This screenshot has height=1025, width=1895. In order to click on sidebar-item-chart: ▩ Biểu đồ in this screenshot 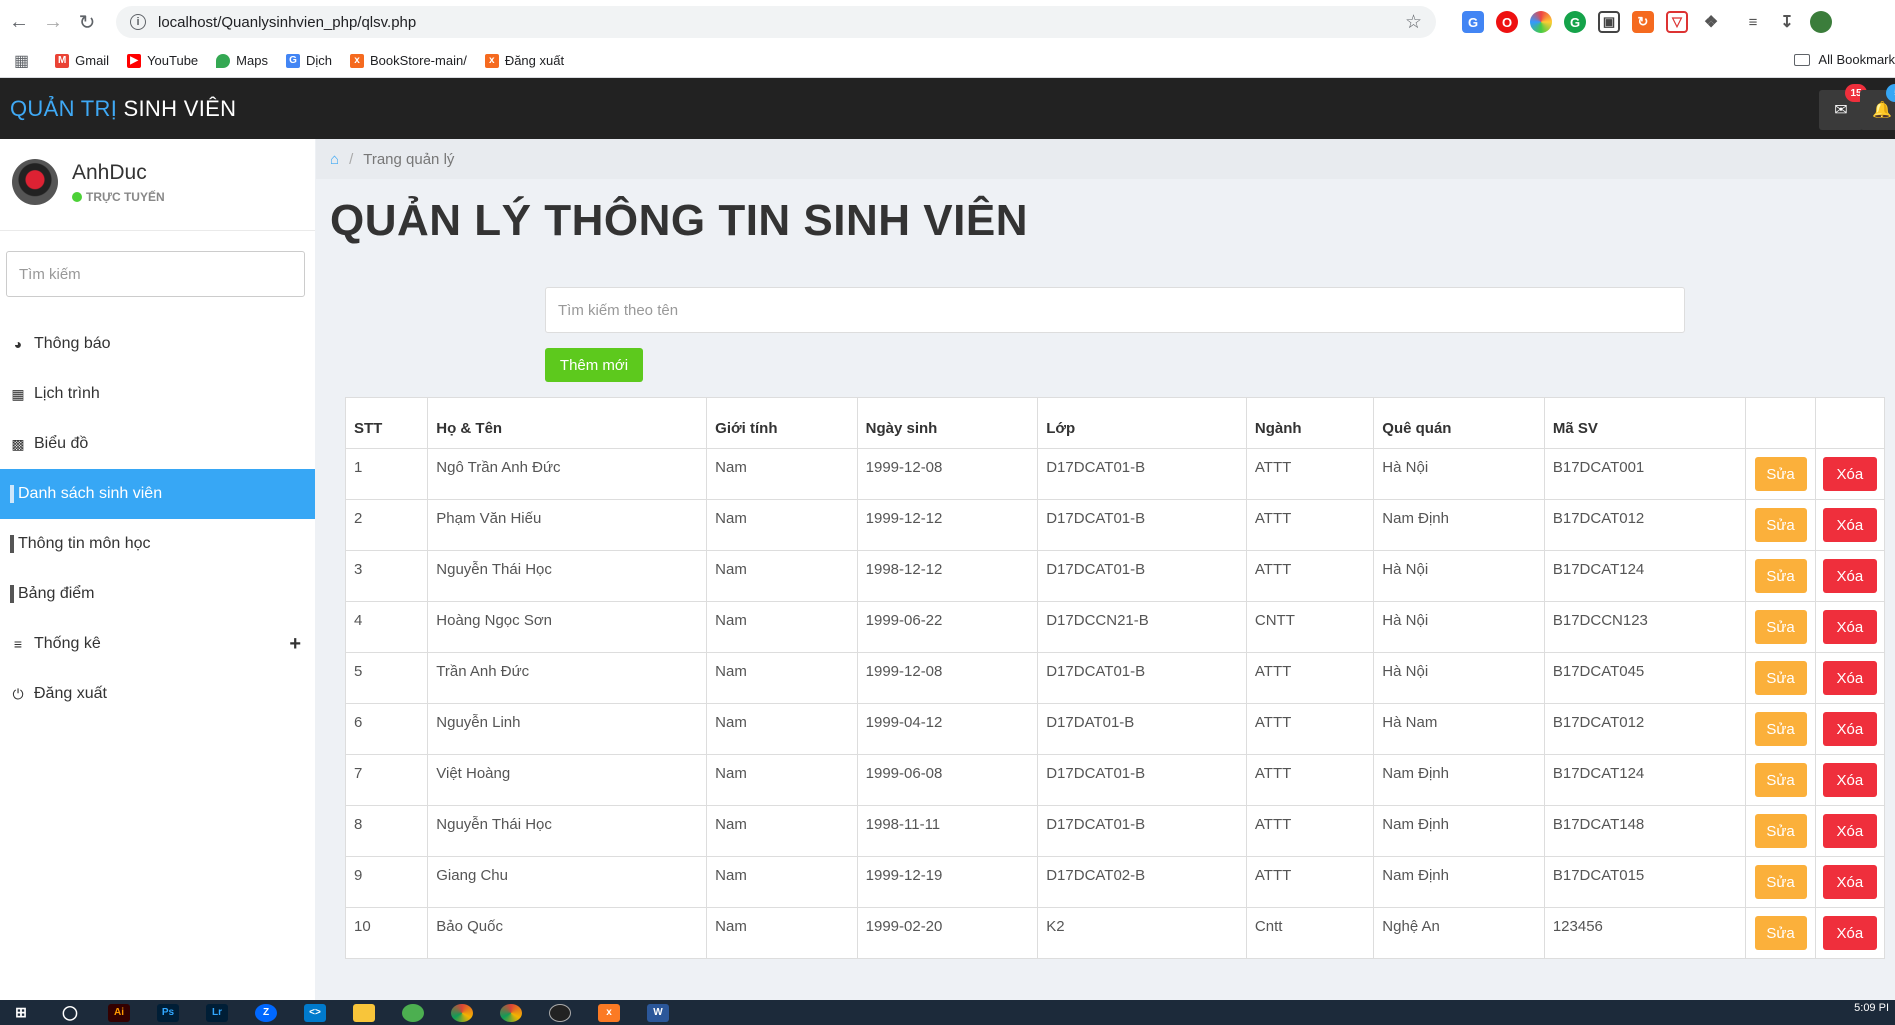, I will do `click(157, 444)`.